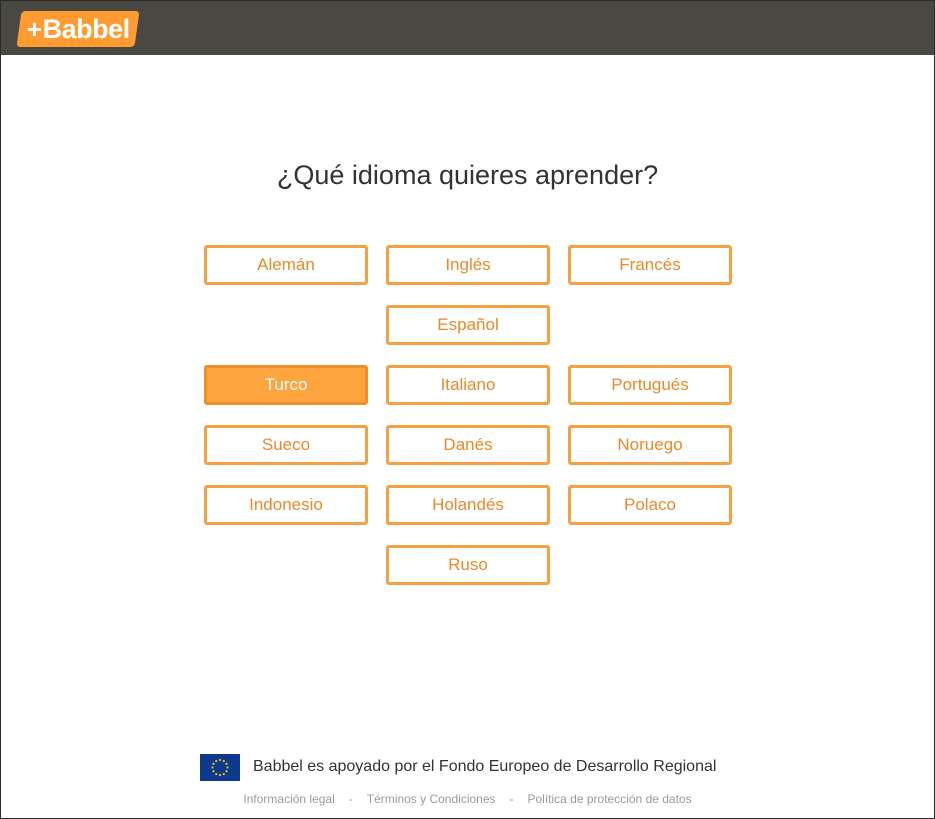 Image resolution: width=935 pixels, height=819 pixels. Describe the element at coordinates (650, 265) in the screenshot. I see `language-option-frances: Francés` at that location.